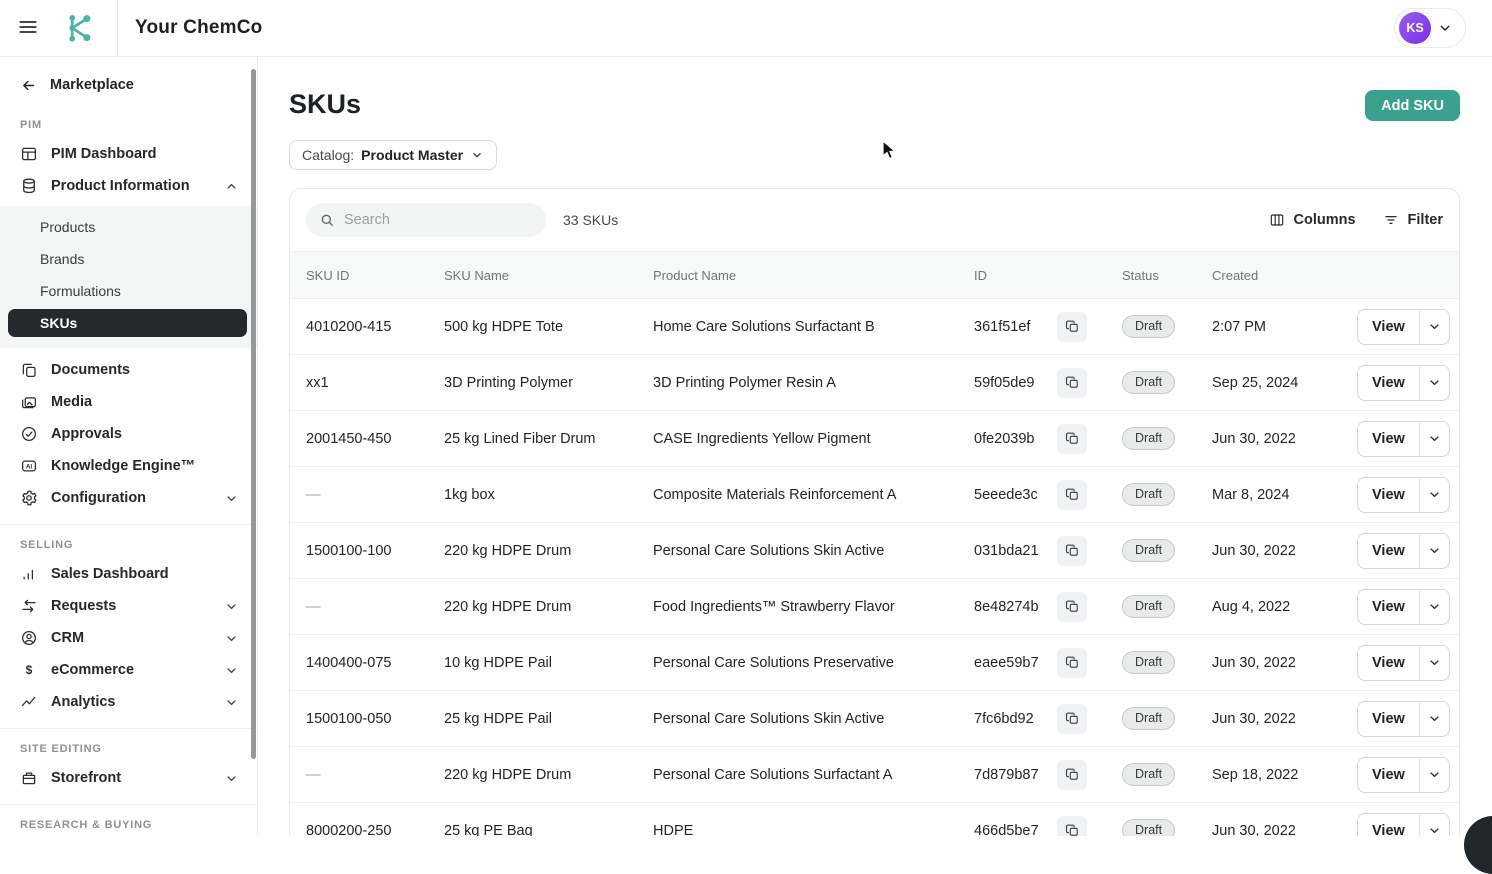  What do you see at coordinates (590, 220) in the screenshot?
I see `sku-count: 33 SKUs` at bounding box center [590, 220].